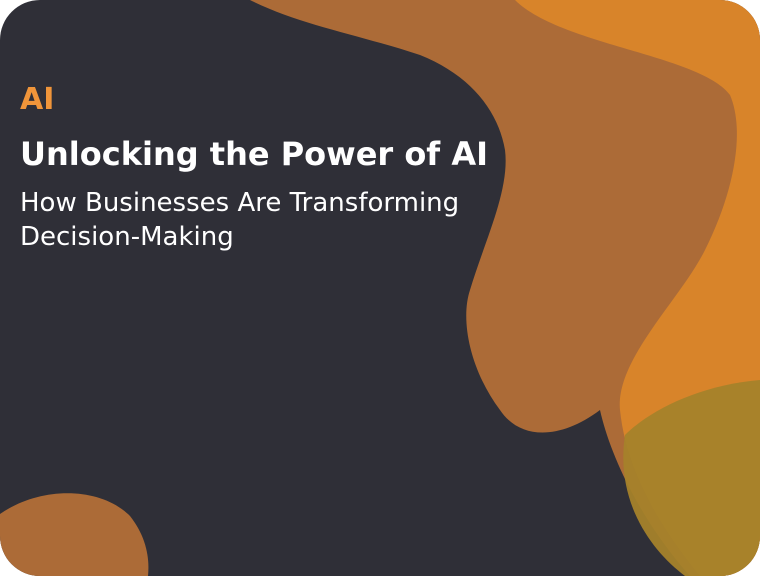 The image size is (760, 576). What do you see at coordinates (254, 154) in the screenshot?
I see `headline: Unlocking the Power of AI` at bounding box center [254, 154].